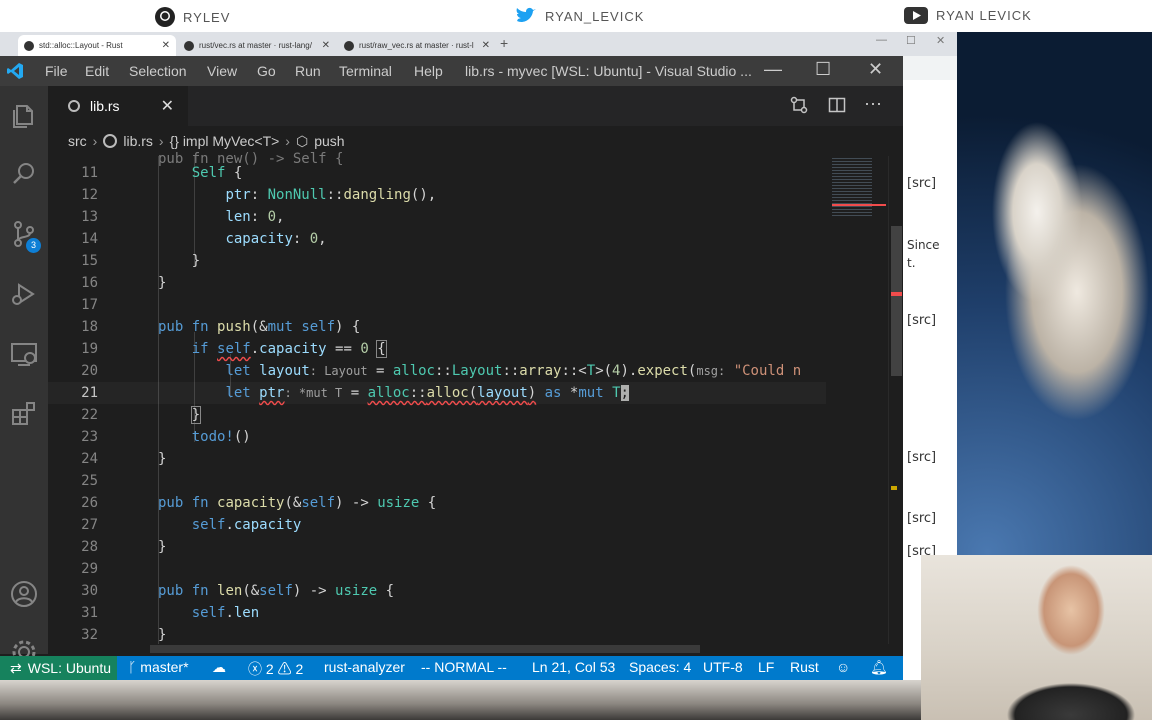  I want to click on rust-file-icon, so click(110, 141).